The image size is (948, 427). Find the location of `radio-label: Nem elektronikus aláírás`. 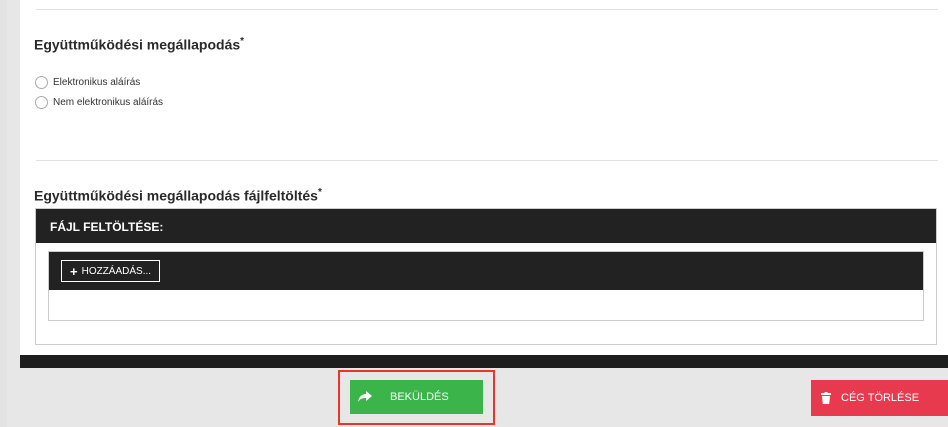

radio-label: Nem elektronikus aláírás is located at coordinates (108, 102).